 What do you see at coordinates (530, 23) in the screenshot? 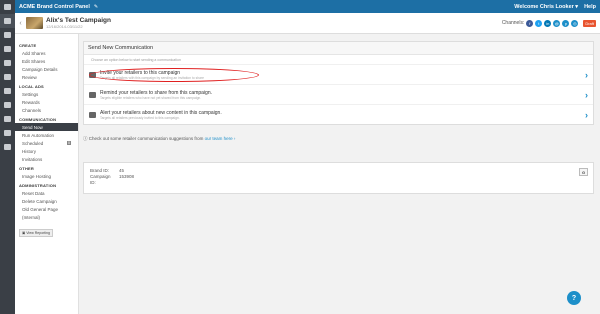
I see `facebook-icon: f` at bounding box center [530, 23].